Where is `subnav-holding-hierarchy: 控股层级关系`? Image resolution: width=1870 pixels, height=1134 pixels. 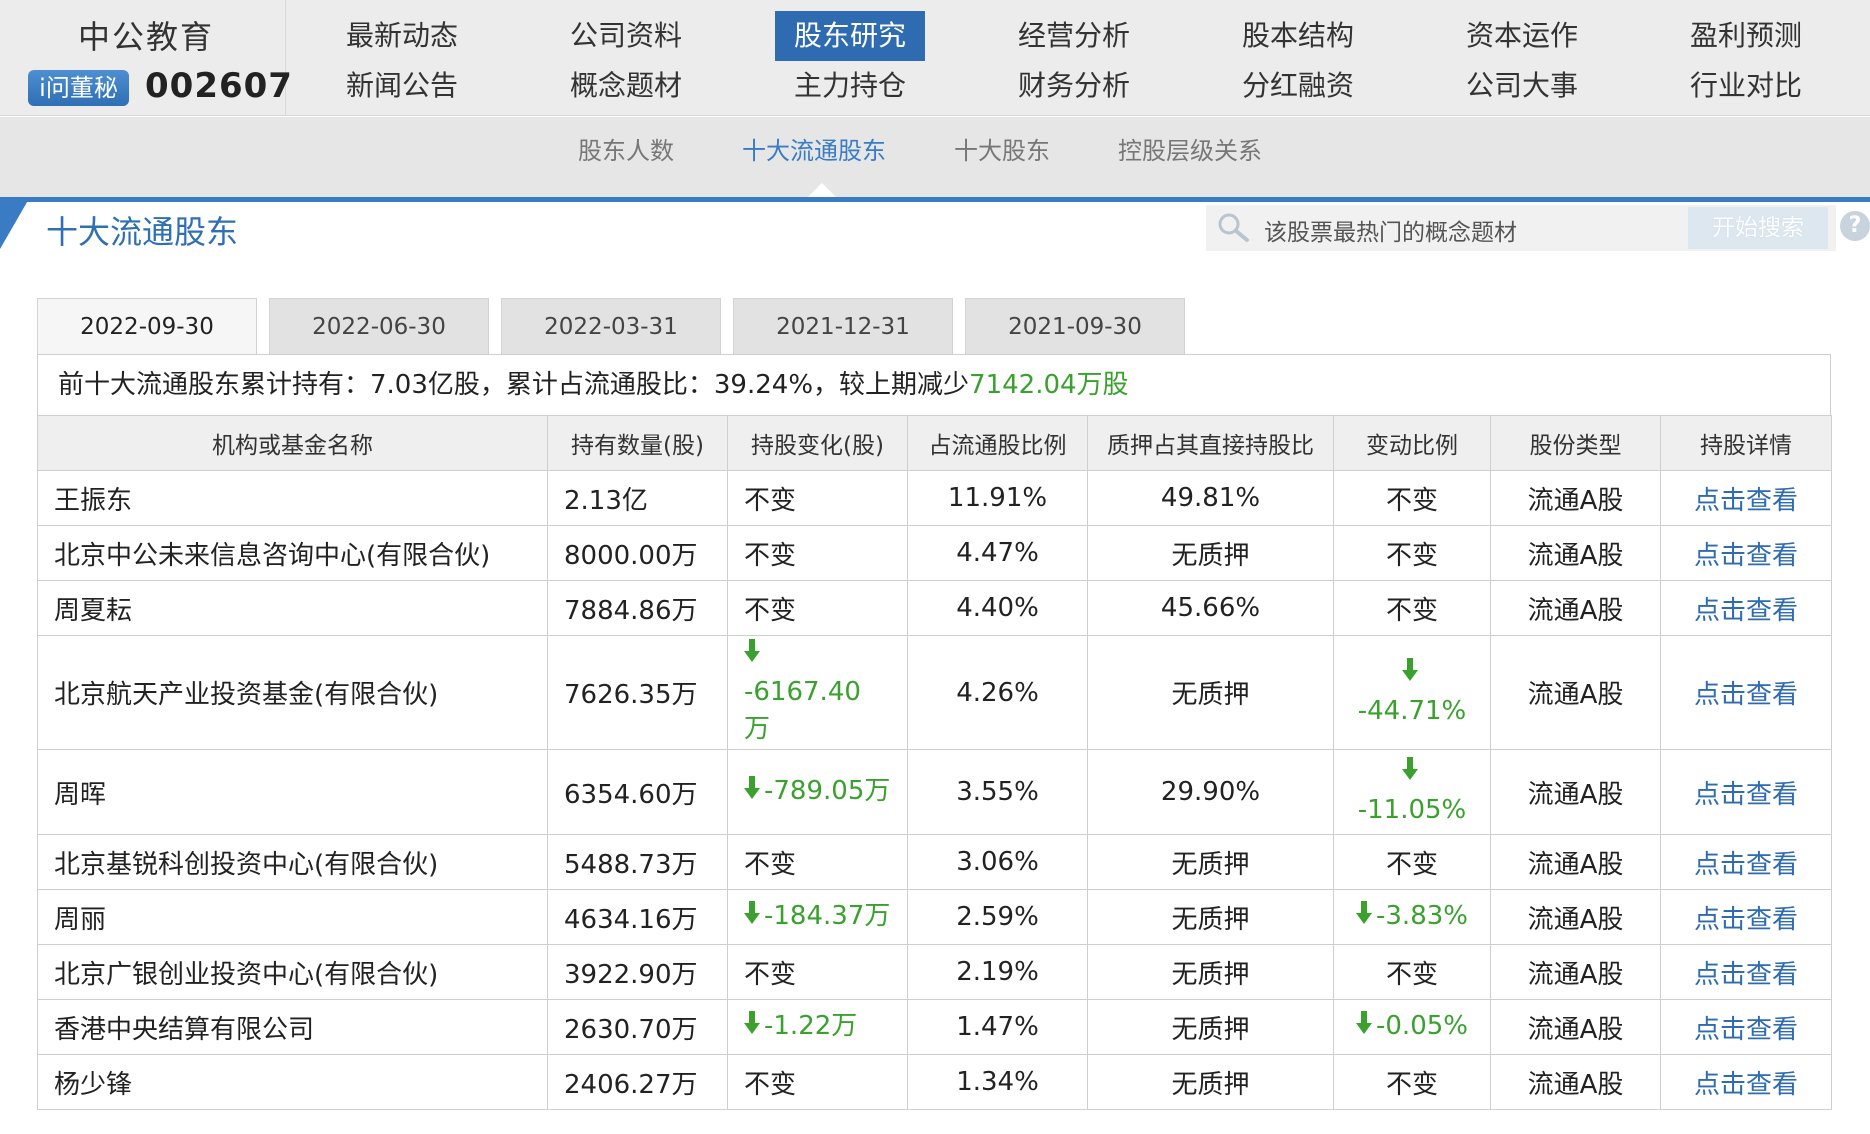
subnav-holding-hierarchy: 控股层级关系 is located at coordinates (1190, 151).